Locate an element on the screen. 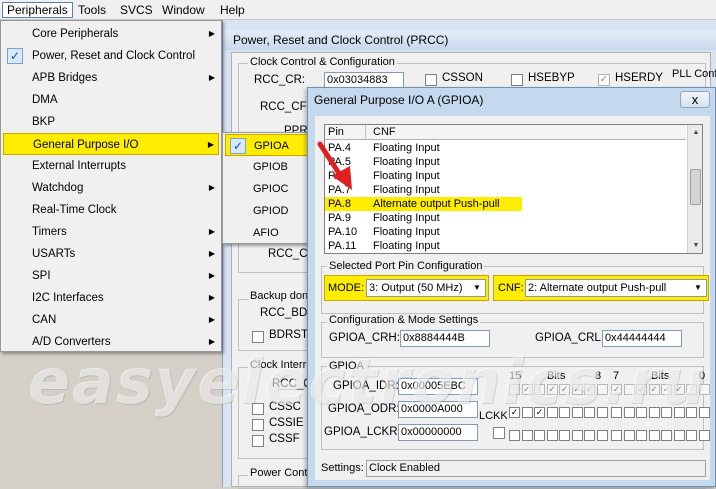  pin-name: PA.11 is located at coordinates (342, 246).